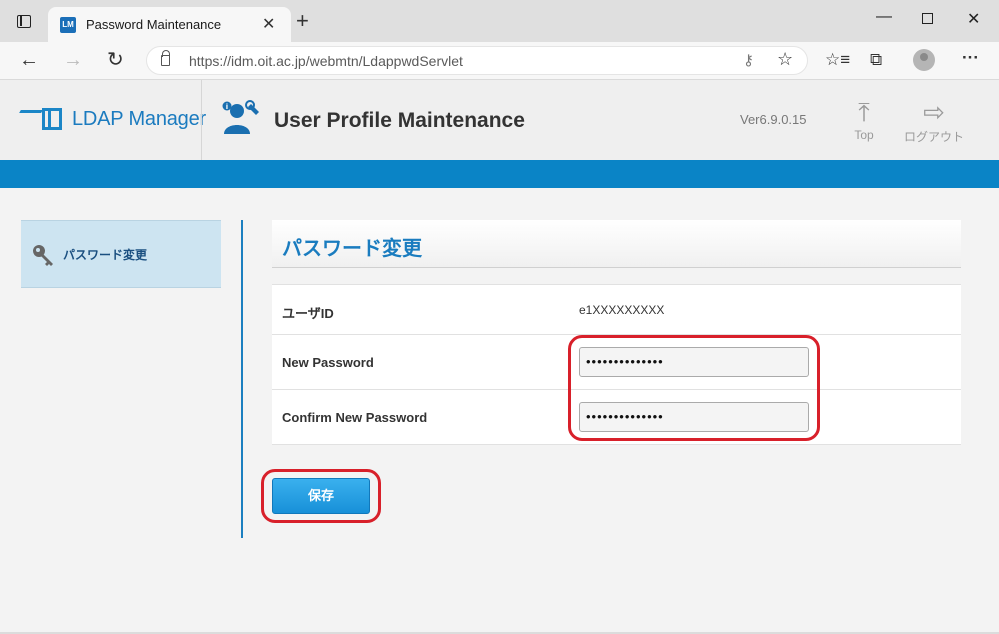  I want to click on ldap-manager-logo: LDAP Manager, so click(112, 119).